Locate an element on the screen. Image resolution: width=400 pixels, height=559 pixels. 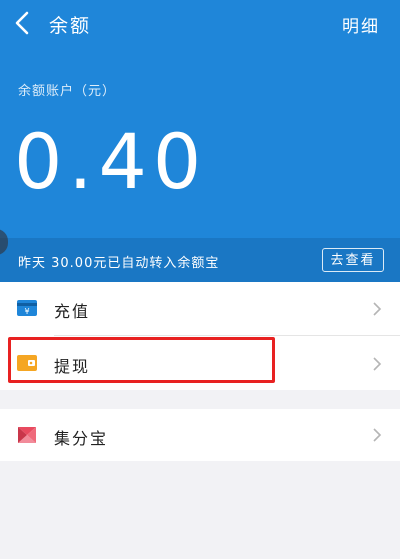
points-list: 集分宝 is located at coordinates (200, 435).